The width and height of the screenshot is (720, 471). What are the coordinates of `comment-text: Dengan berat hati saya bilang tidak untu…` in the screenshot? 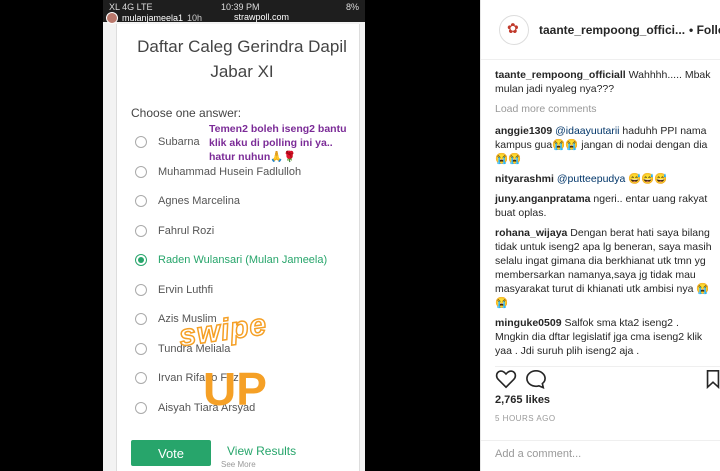 It's located at (603, 268).